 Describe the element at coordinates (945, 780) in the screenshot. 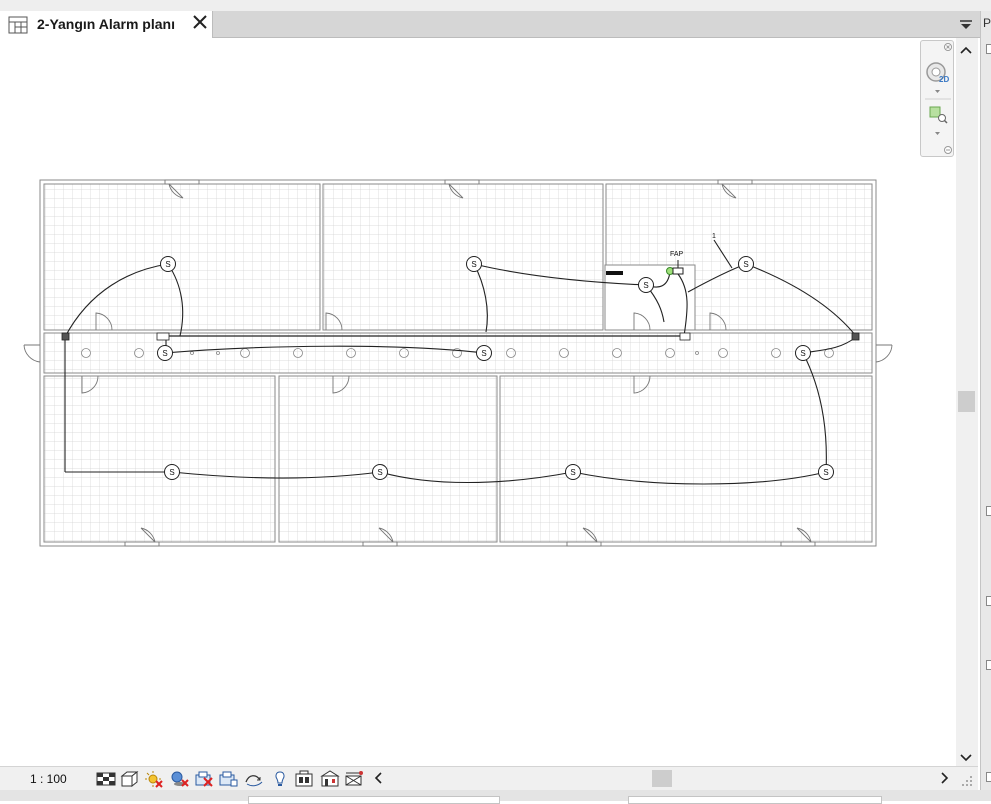

I see `scroll-right-arrow-icon` at that location.